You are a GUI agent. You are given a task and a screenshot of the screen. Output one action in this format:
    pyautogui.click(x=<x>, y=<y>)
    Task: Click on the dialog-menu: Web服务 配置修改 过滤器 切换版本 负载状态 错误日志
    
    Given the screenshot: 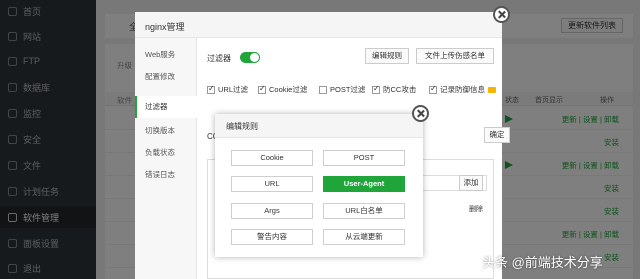 What is the action you would take?
    pyautogui.click(x=166, y=158)
    